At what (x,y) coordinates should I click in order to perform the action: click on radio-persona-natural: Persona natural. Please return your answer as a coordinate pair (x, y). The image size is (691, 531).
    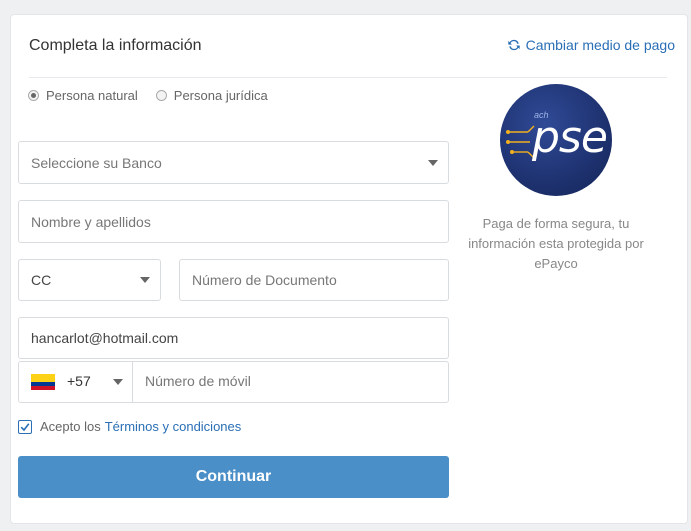
    Looking at the image, I should click on (83, 95).